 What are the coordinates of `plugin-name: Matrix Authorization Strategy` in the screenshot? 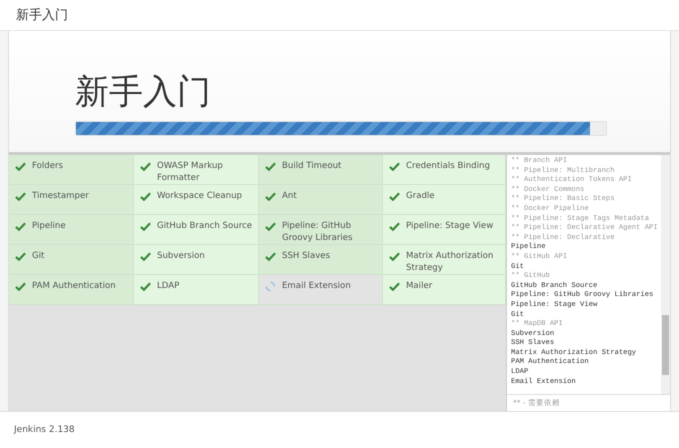 It's located at (450, 262).